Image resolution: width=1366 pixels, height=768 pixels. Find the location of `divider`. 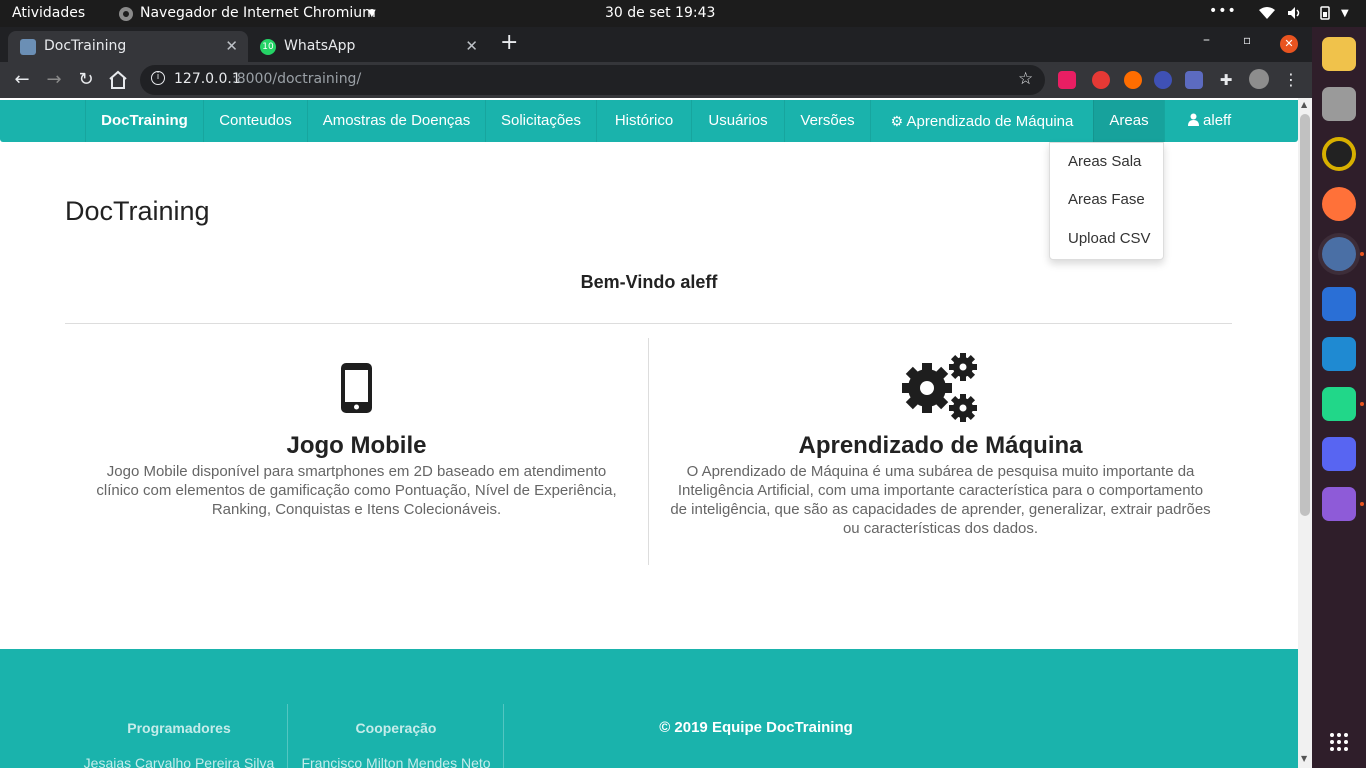

divider is located at coordinates (648, 323).